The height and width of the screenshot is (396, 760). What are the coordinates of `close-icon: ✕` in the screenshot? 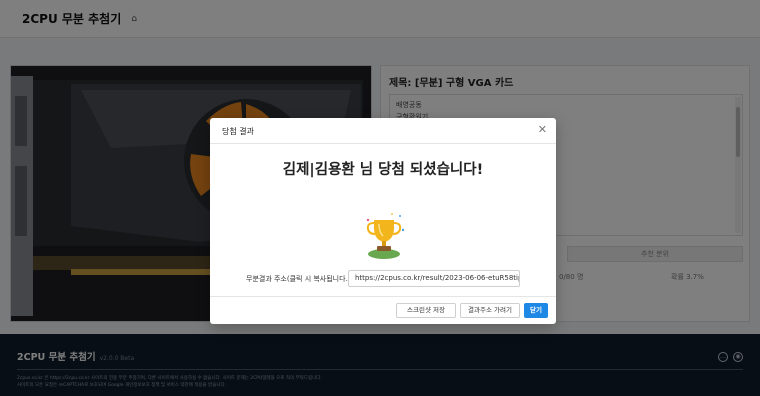 It's located at (542, 129).